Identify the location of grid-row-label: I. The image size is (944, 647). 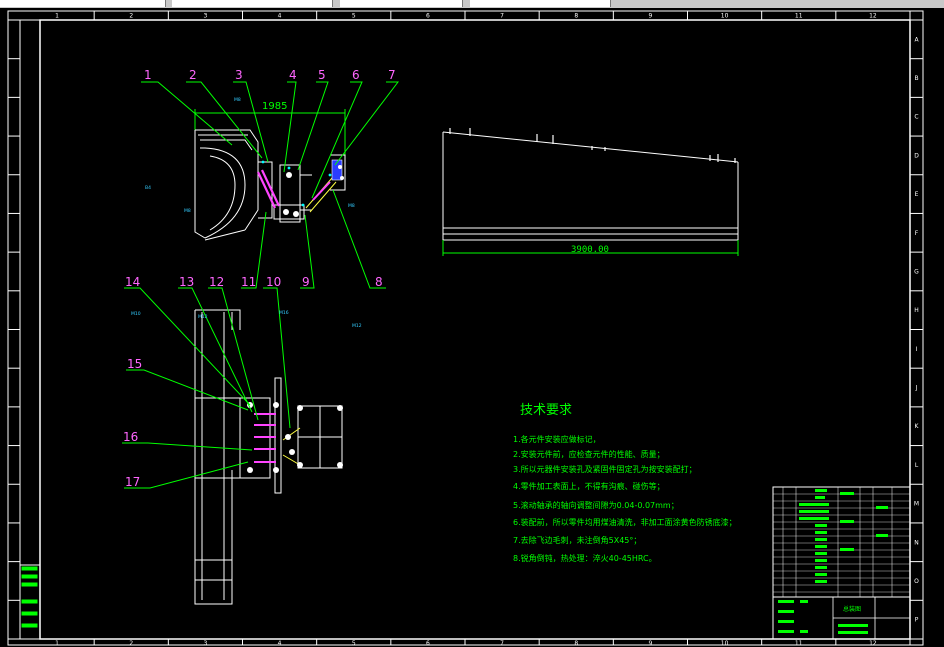
(917, 349).